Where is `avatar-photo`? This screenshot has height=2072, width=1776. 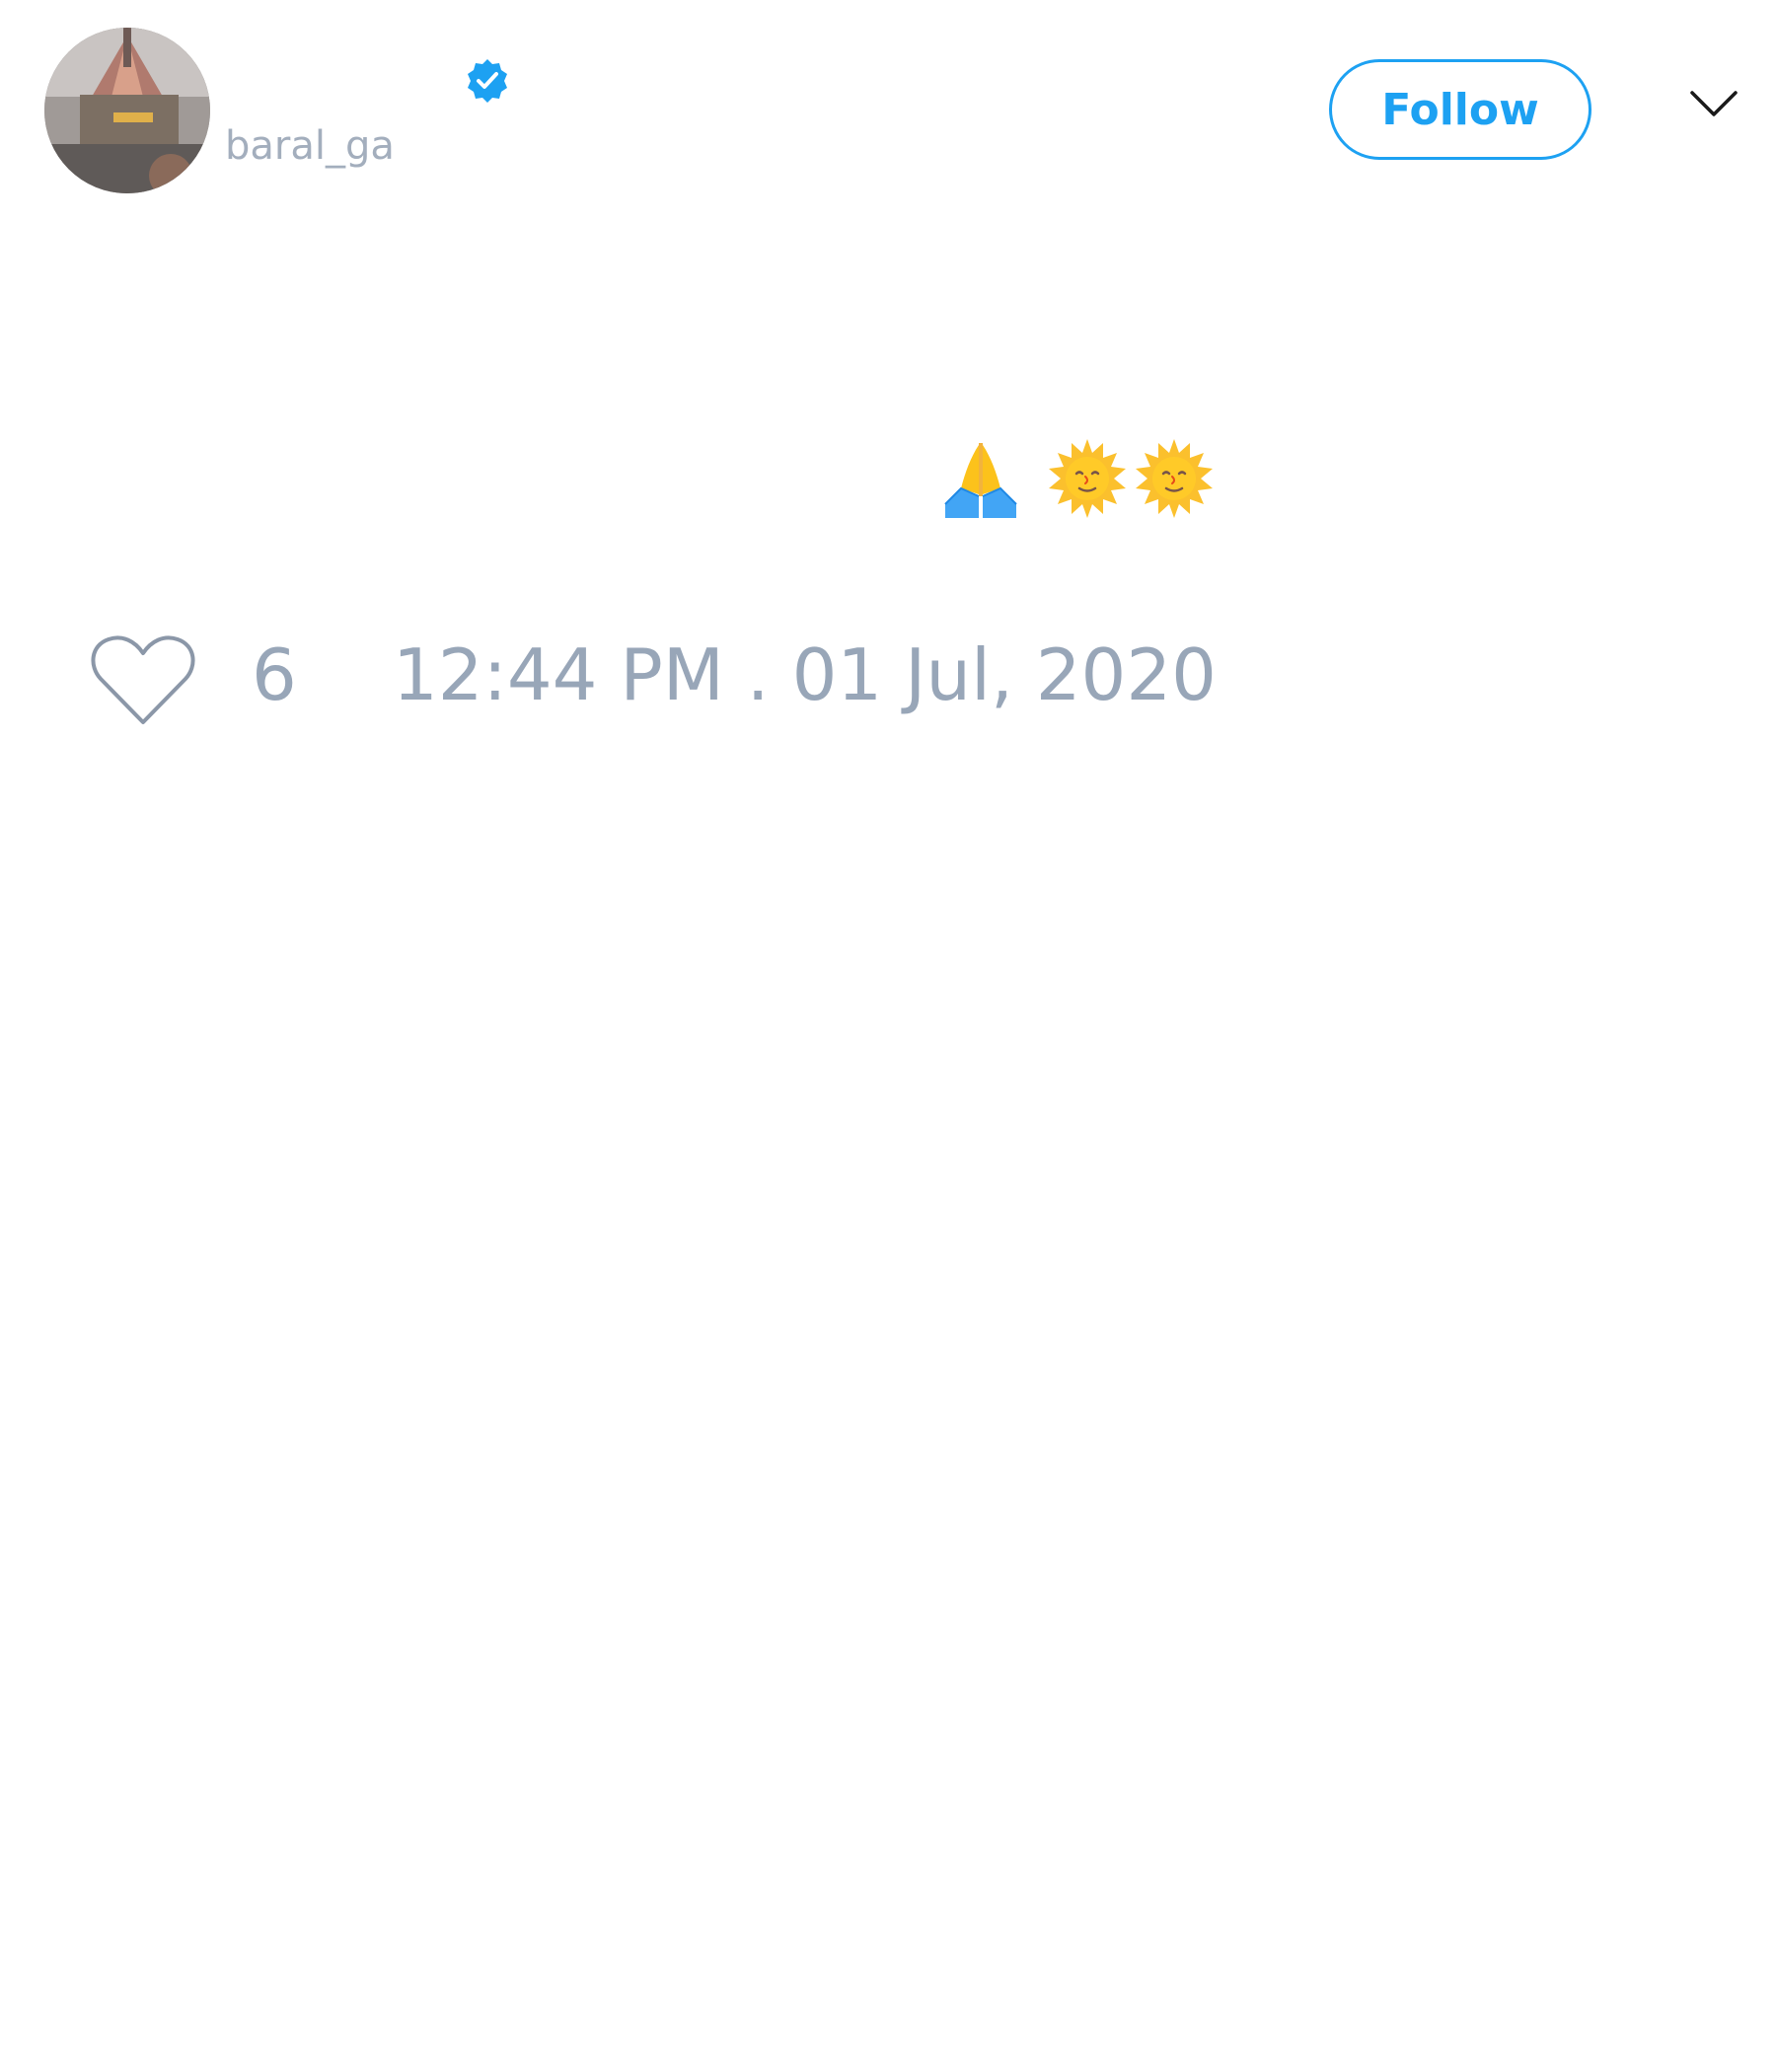 avatar-photo is located at coordinates (127, 111).